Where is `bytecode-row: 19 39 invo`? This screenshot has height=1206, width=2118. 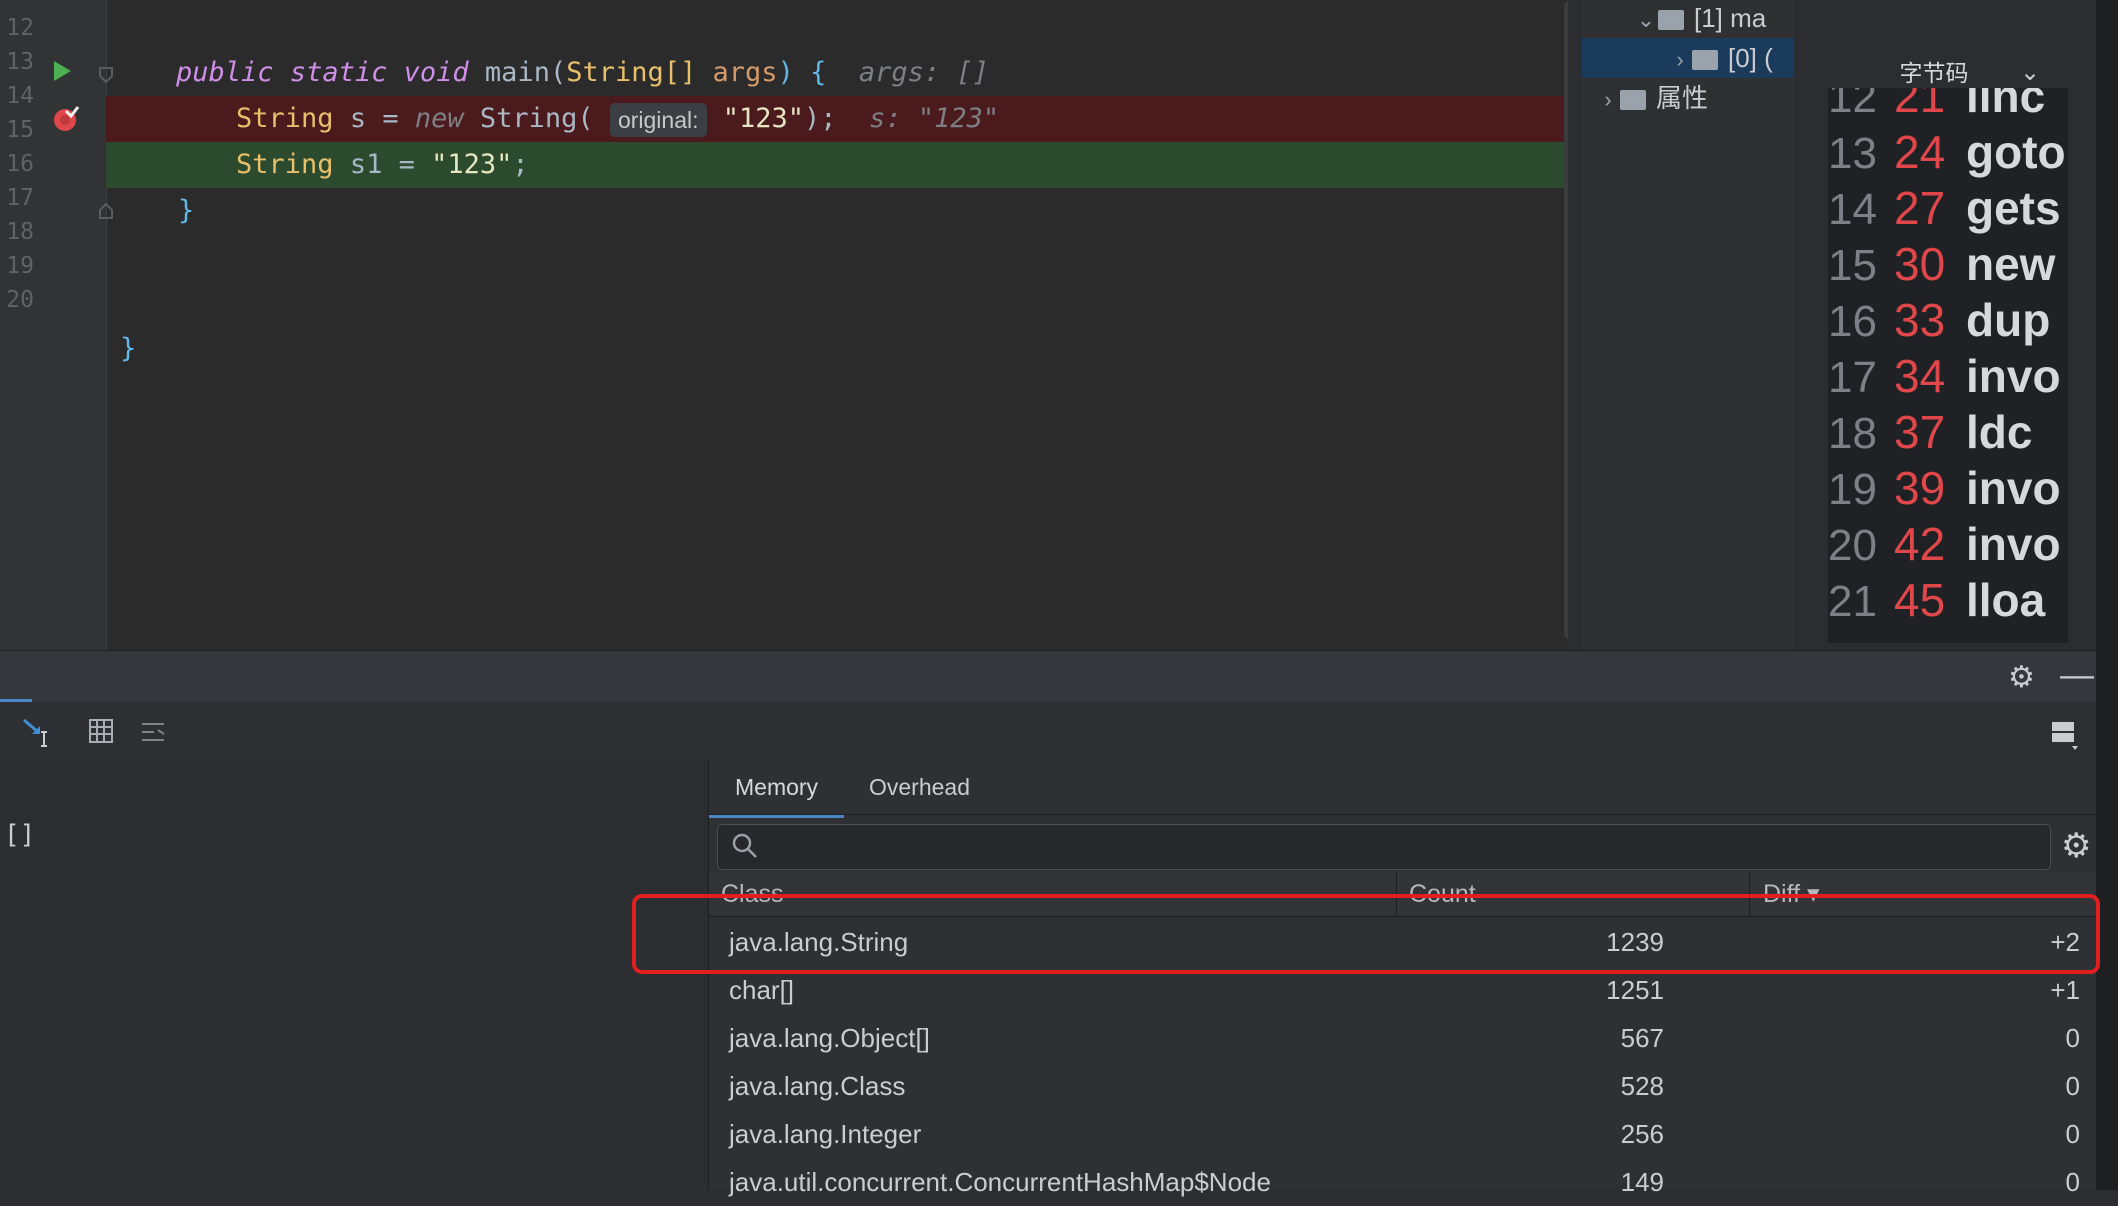
bytecode-row: 19 39 invo is located at coordinates (1944, 488).